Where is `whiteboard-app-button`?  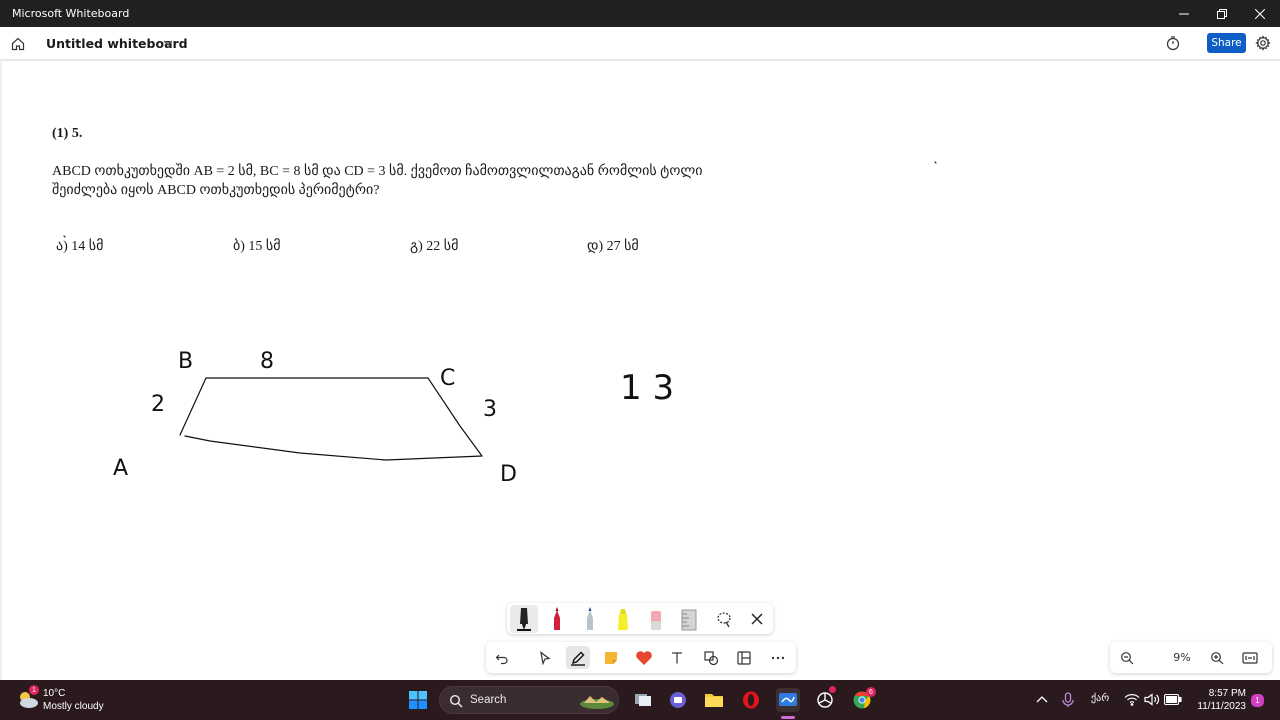 whiteboard-app-button is located at coordinates (788, 700).